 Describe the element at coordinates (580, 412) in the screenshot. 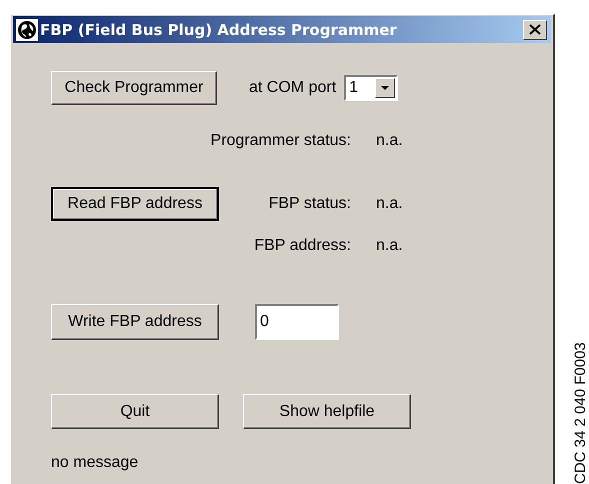

I see `figure-code: CDC 34 2 040 F0003` at that location.